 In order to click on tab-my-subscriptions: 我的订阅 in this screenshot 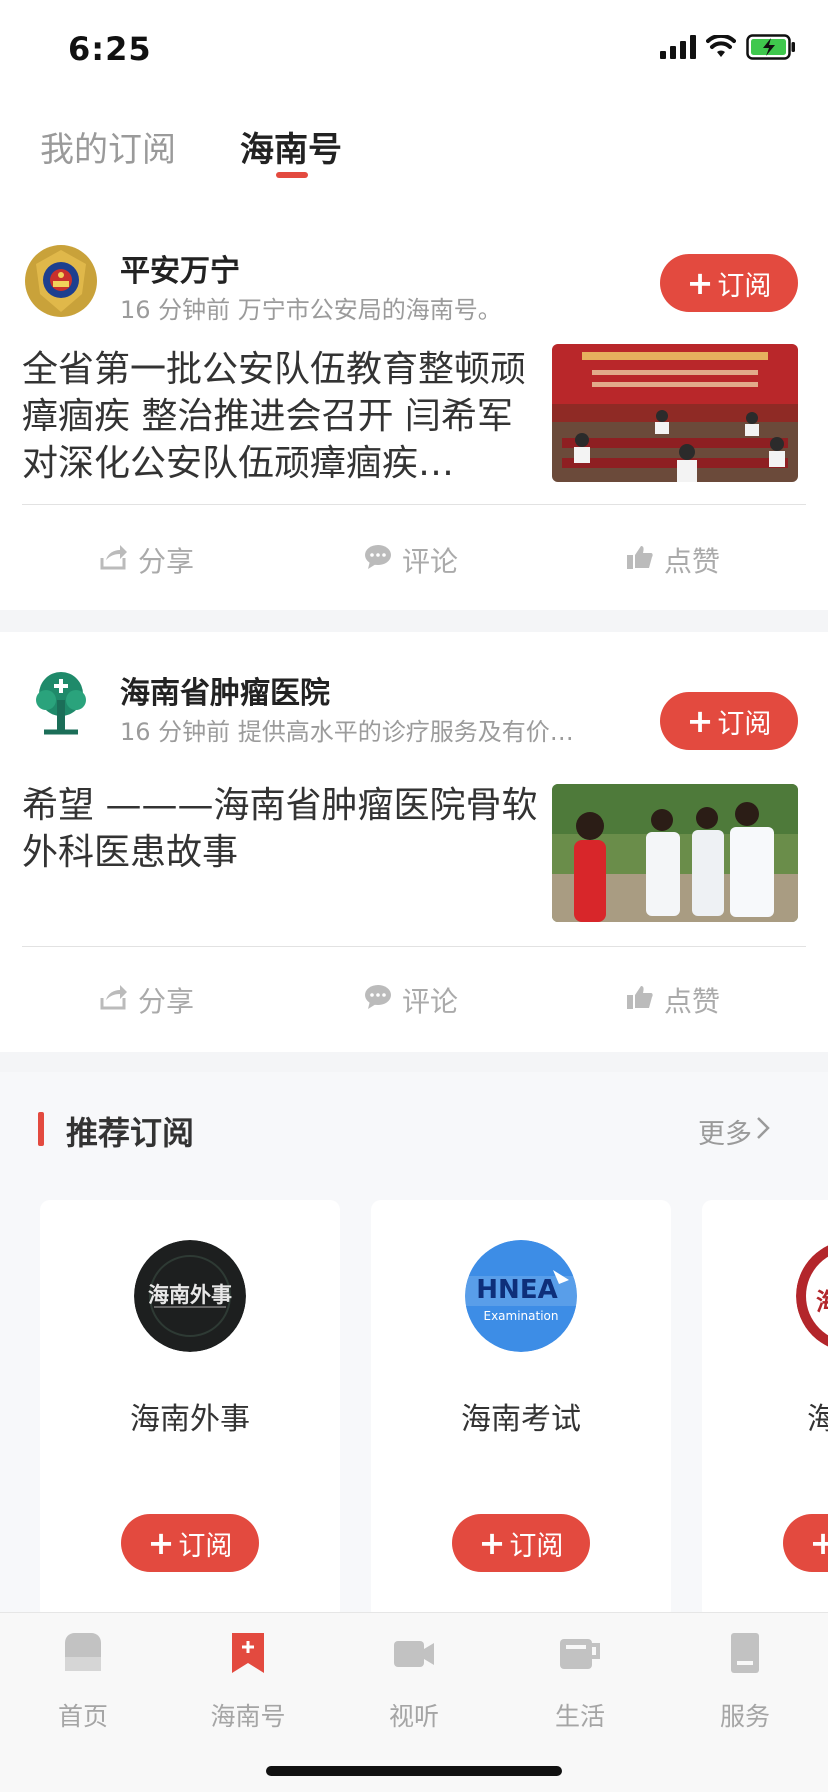, I will do `click(108, 146)`.